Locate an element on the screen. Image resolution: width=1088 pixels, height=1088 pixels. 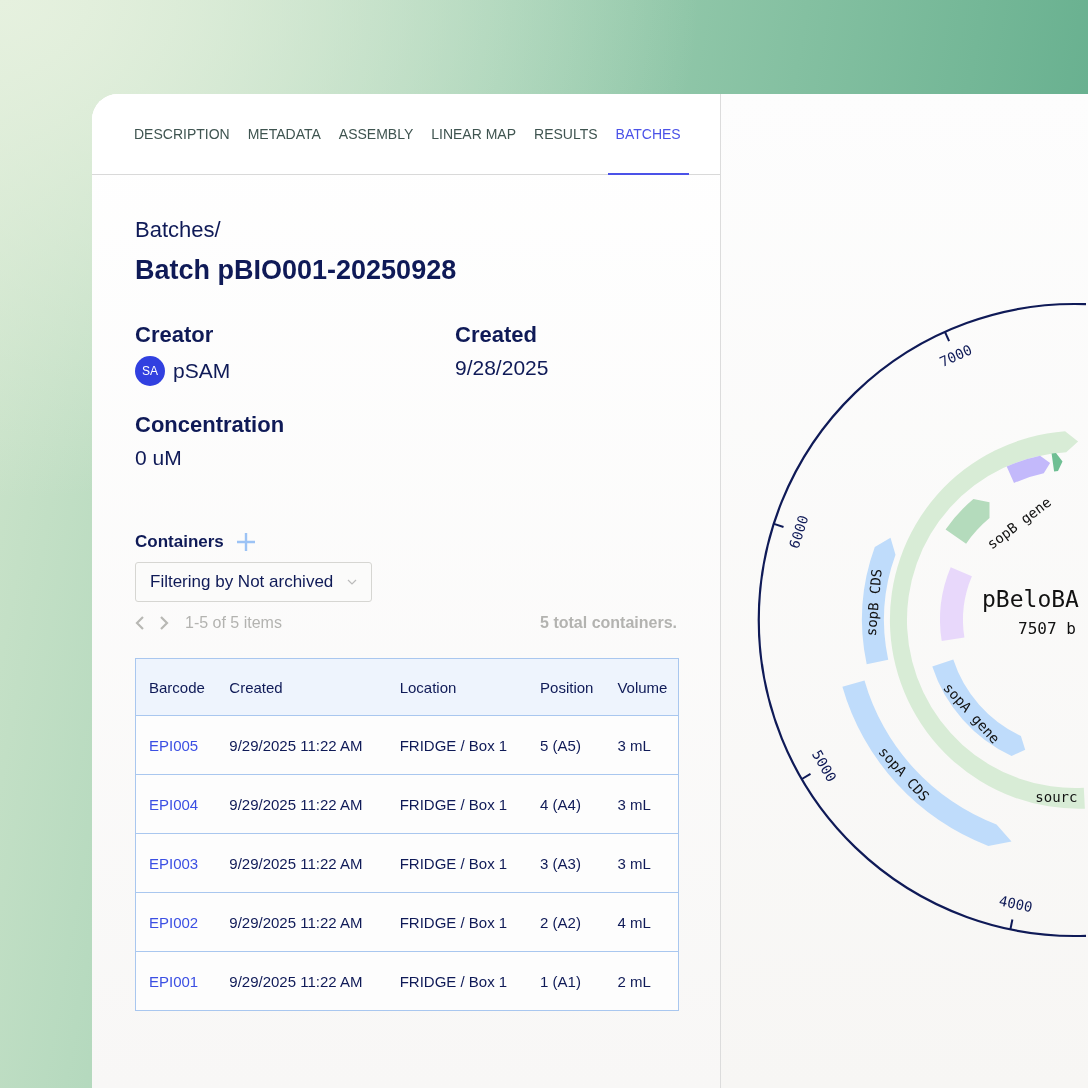
tick-label: 6000 is located at coordinates (798, 532).